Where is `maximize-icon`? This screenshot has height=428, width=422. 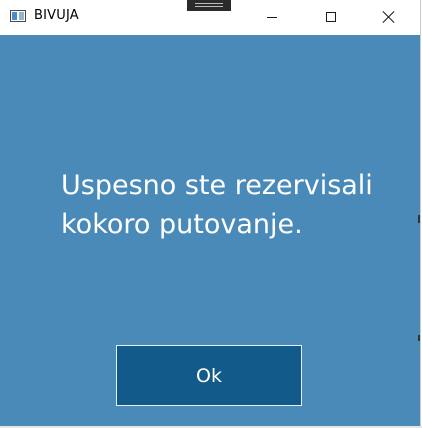 maximize-icon is located at coordinates (331, 17).